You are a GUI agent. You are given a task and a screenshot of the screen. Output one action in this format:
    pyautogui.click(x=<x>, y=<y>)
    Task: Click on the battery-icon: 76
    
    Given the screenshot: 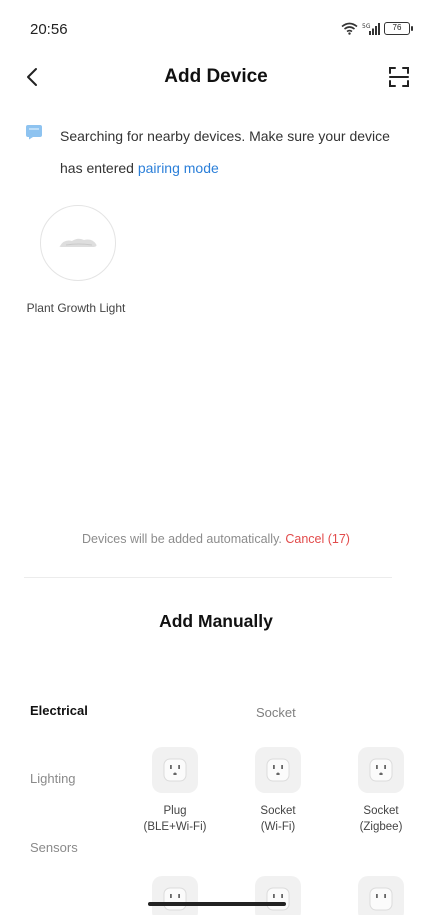 What is the action you would take?
    pyautogui.click(x=398, y=28)
    